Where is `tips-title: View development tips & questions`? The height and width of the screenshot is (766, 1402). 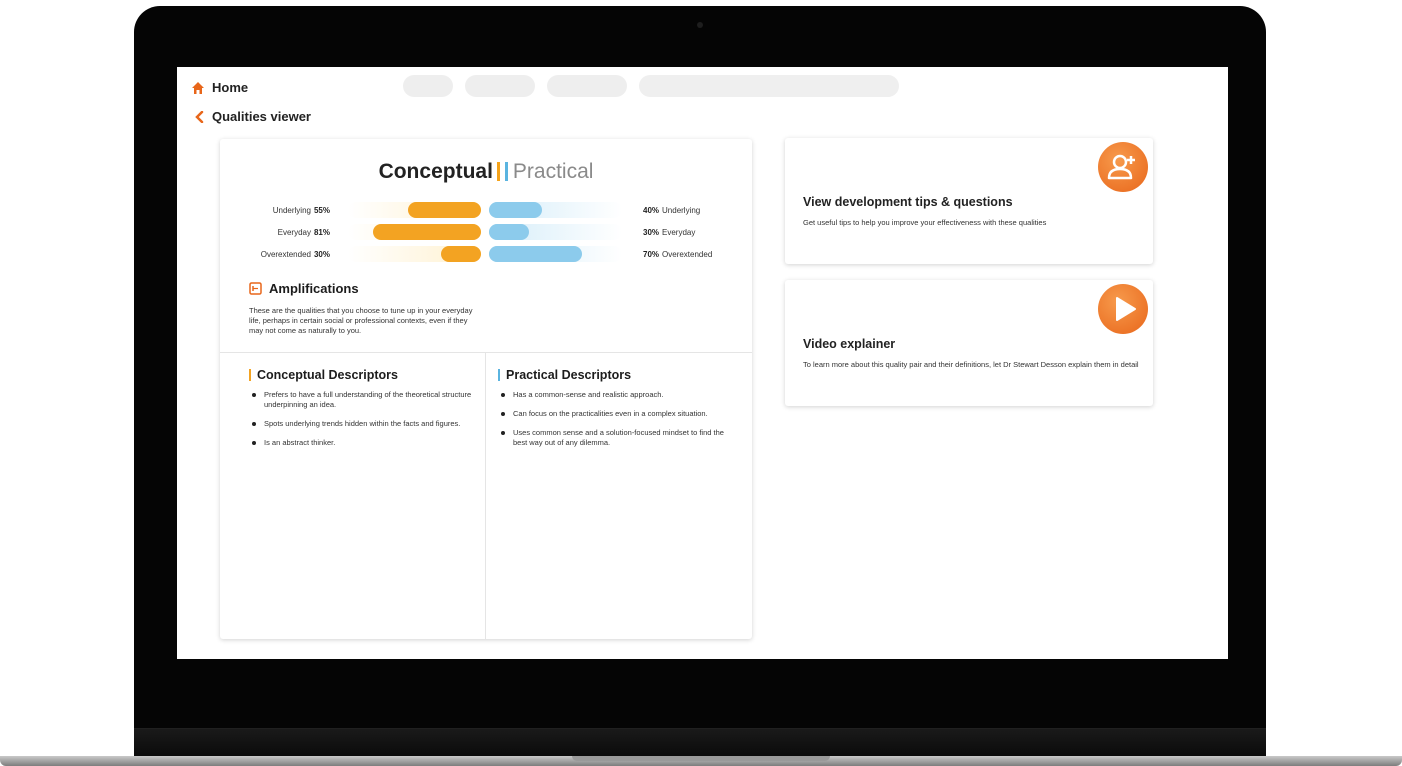
tips-title: View development tips & questions is located at coordinates (908, 202).